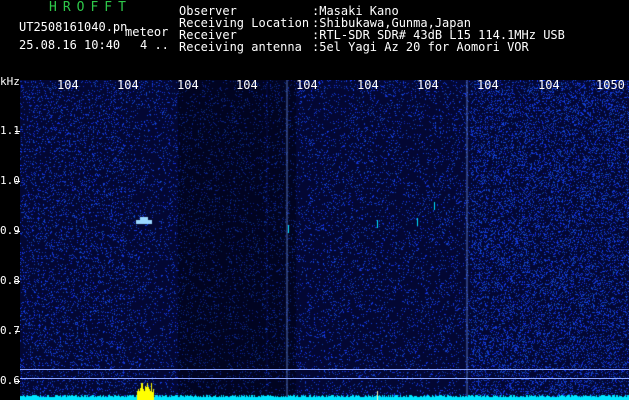 Image resolution: width=629 pixels, height=400 pixels. I want to click on date-time: 25.08.16 10:40, so click(70, 45).